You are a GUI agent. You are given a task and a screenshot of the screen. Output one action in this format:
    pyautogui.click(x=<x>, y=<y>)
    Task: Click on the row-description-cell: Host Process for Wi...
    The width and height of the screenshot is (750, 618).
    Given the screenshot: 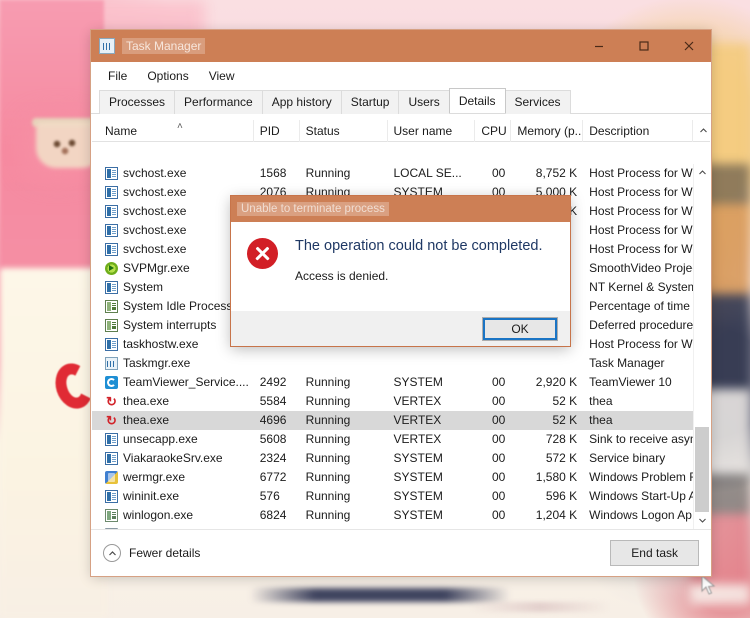 What is the action you would take?
    pyautogui.click(x=641, y=192)
    